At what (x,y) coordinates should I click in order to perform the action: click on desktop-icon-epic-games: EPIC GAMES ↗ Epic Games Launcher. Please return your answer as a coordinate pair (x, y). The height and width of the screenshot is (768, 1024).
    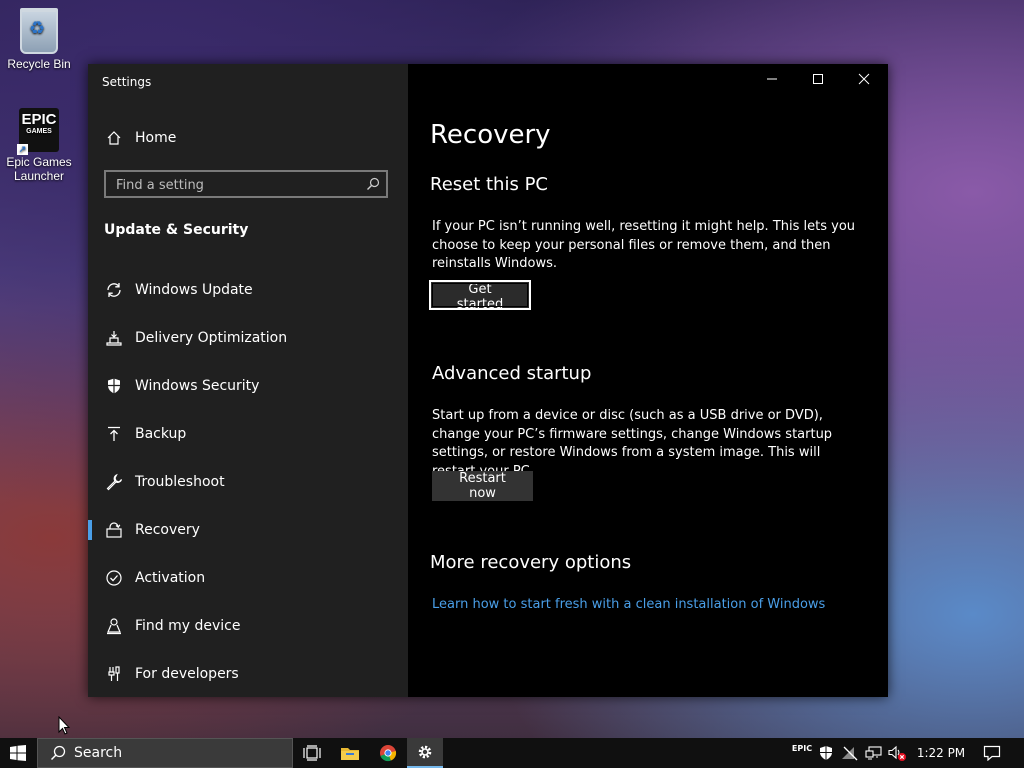
    Looking at the image, I should click on (39, 145).